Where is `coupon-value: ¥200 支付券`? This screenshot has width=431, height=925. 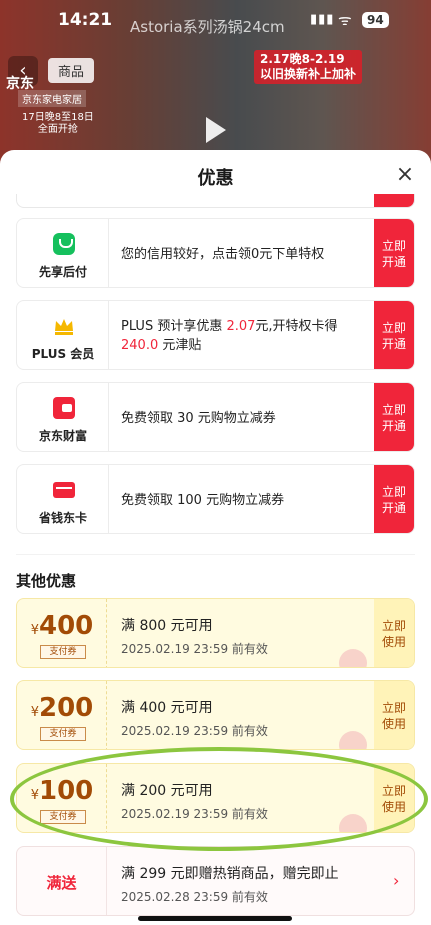 coupon-value: ¥200 支付券 is located at coordinates (62, 715).